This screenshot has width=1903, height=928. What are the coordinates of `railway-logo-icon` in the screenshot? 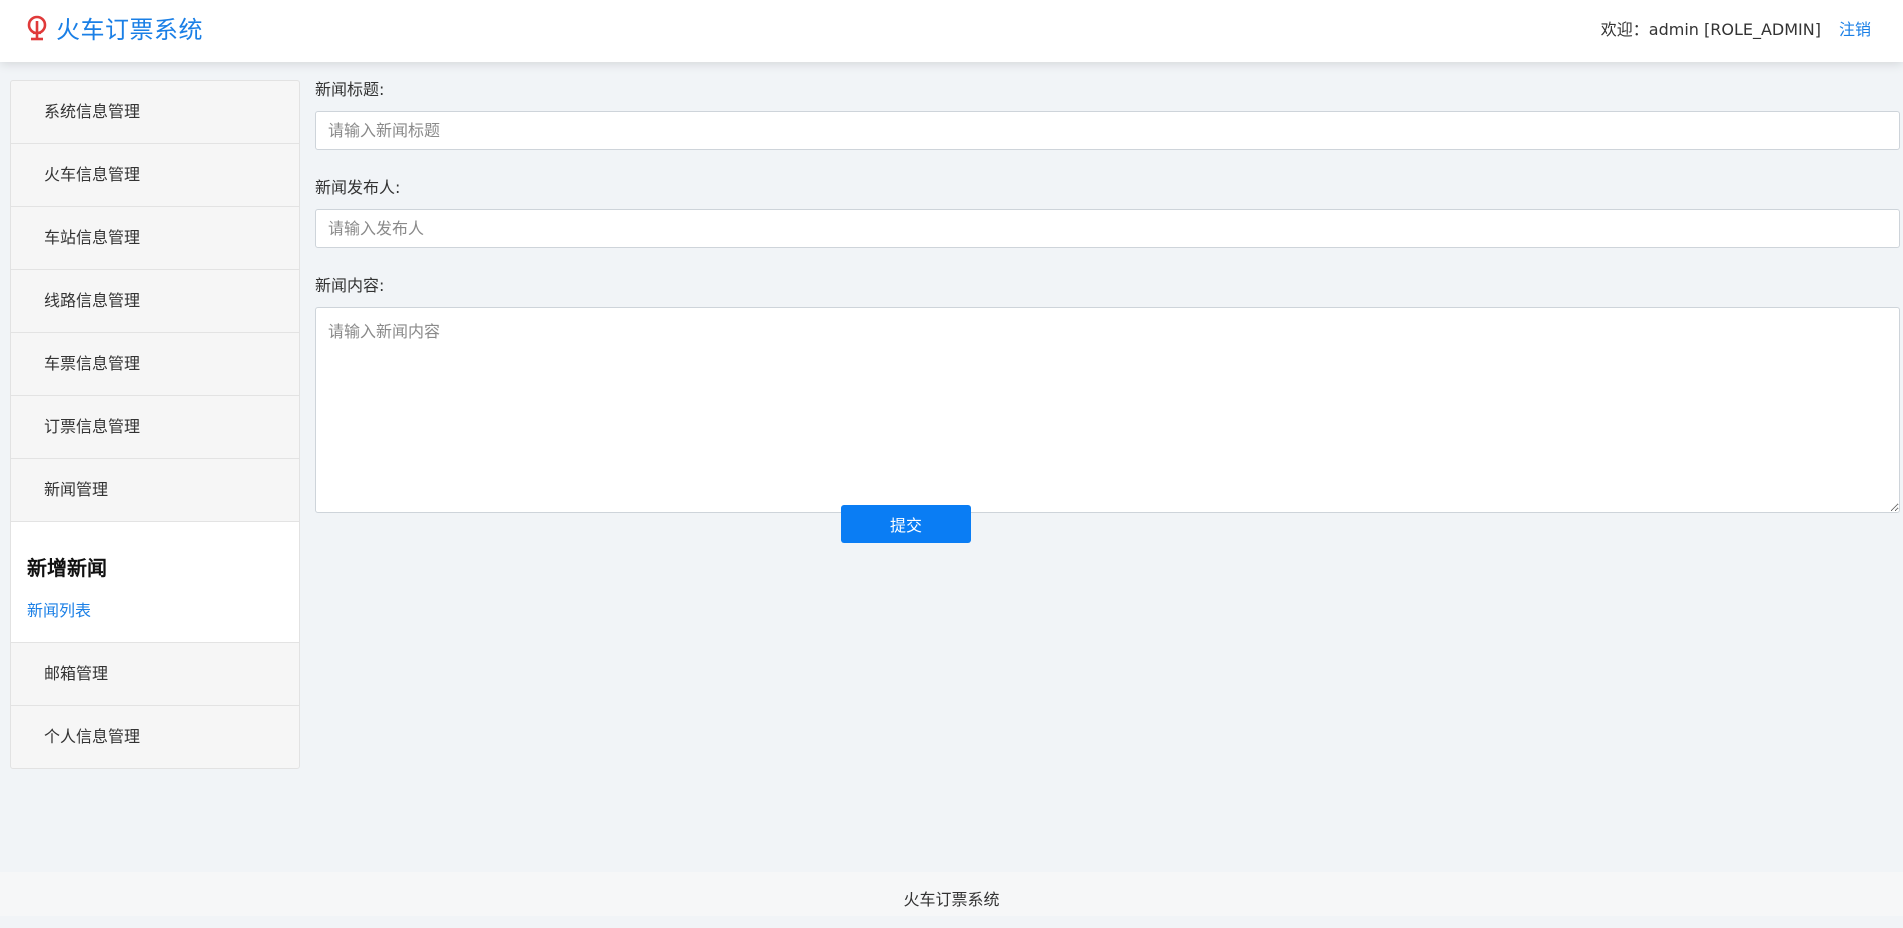 It's located at (37, 28).